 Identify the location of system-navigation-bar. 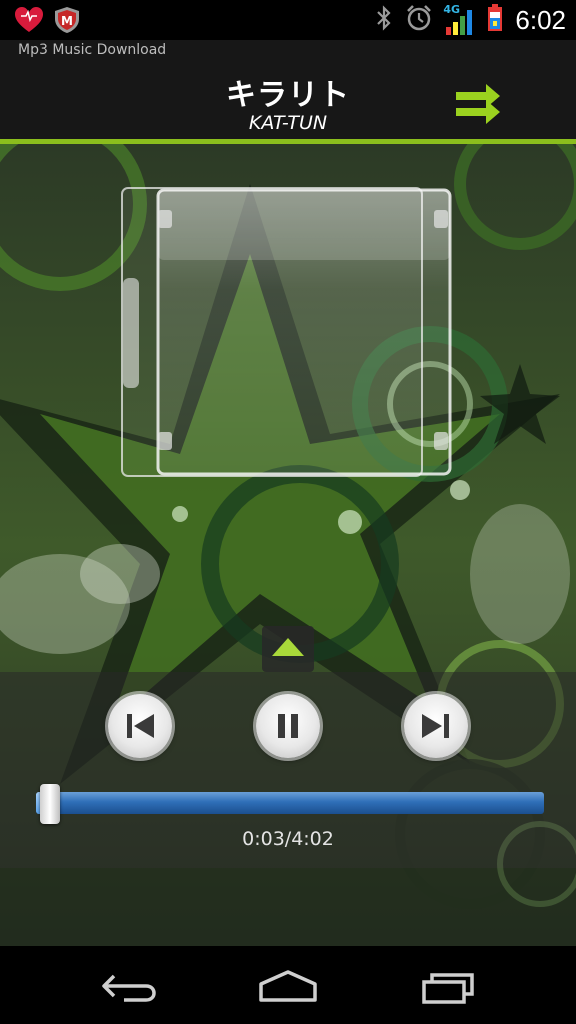
(288, 985).